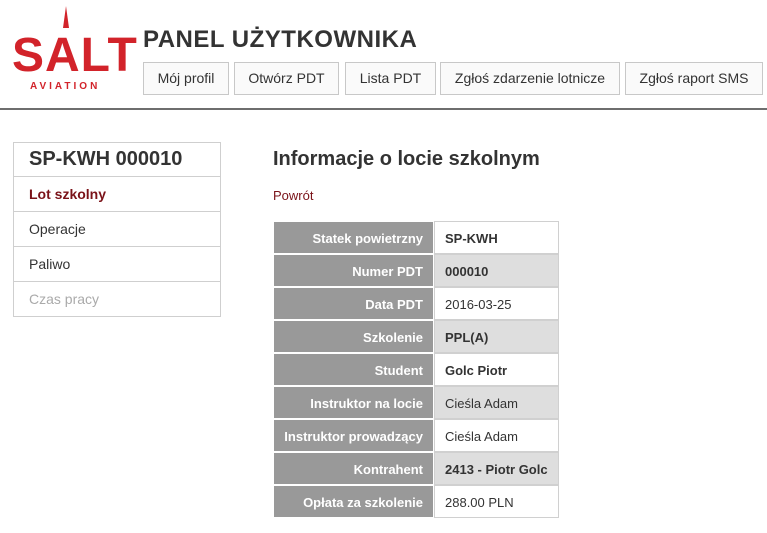  What do you see at coordinates (353, 435) in the screenshot?
I see `row-label: Instruktor prowadzący` at bounding box center [353, 435].